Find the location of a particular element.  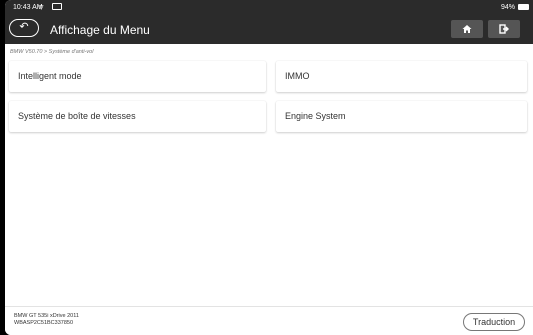

translate-button: Traduction is located at coordinates (494, 322).